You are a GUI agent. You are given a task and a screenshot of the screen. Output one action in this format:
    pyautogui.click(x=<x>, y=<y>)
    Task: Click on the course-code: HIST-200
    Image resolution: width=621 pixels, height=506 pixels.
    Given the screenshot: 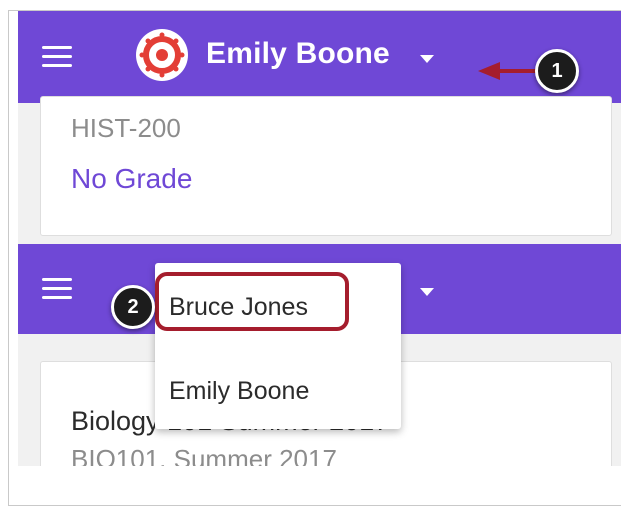 What is the action you would take?
    pyautogui.click(x=126, y=128)
    